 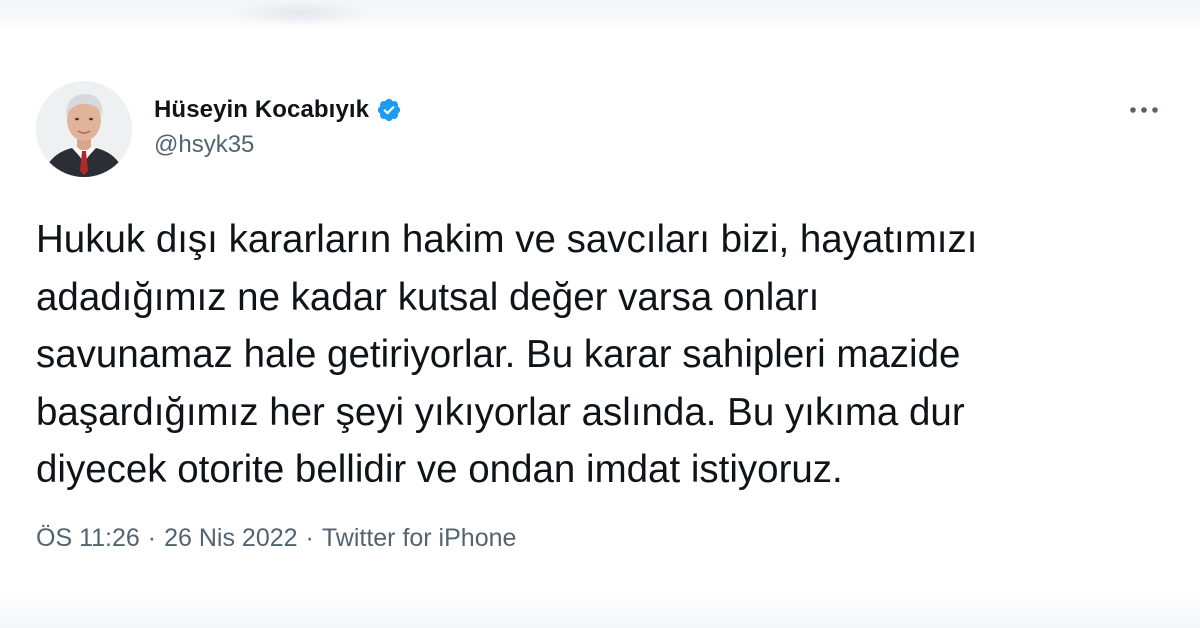 What do you see at coordinates (419, 538) in the screenshot?
I see `tweet-source: Twitter for iPhone` at bounding box center [419, 538].